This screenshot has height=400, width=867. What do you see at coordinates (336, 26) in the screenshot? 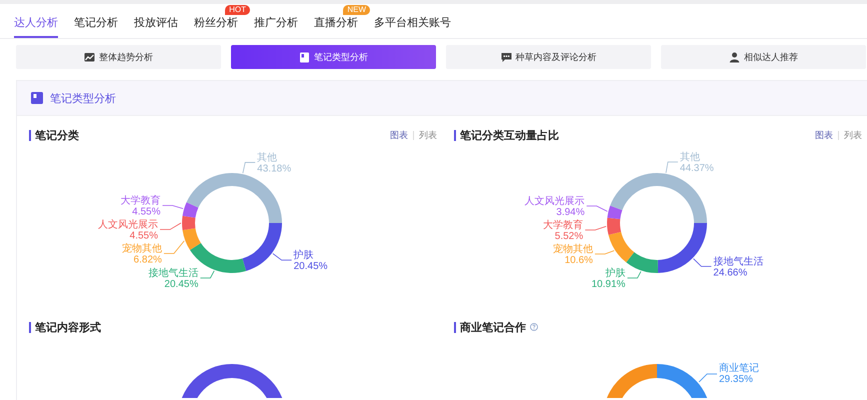
I see `nav-tab: 直播分析` at bounding box center [336, 26].